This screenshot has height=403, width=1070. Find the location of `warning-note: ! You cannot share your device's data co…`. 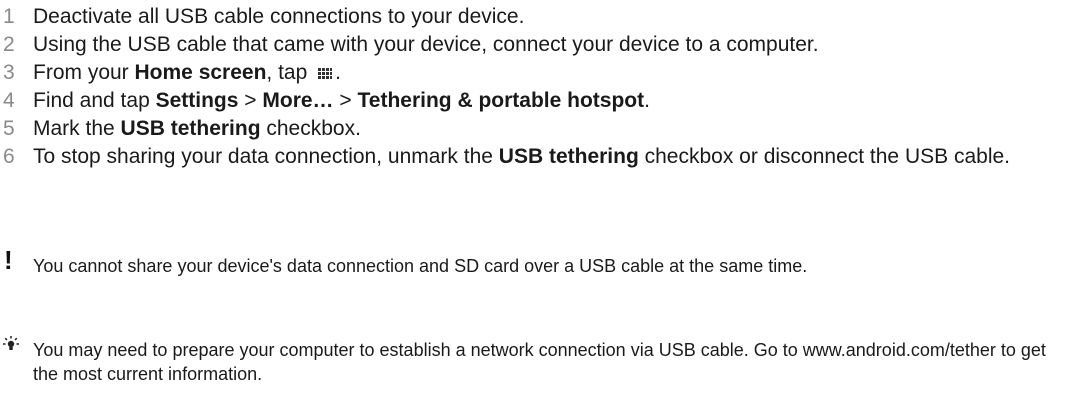

warning-note: ! You cannot share your device's data co… is located at coordinates (530, 262).